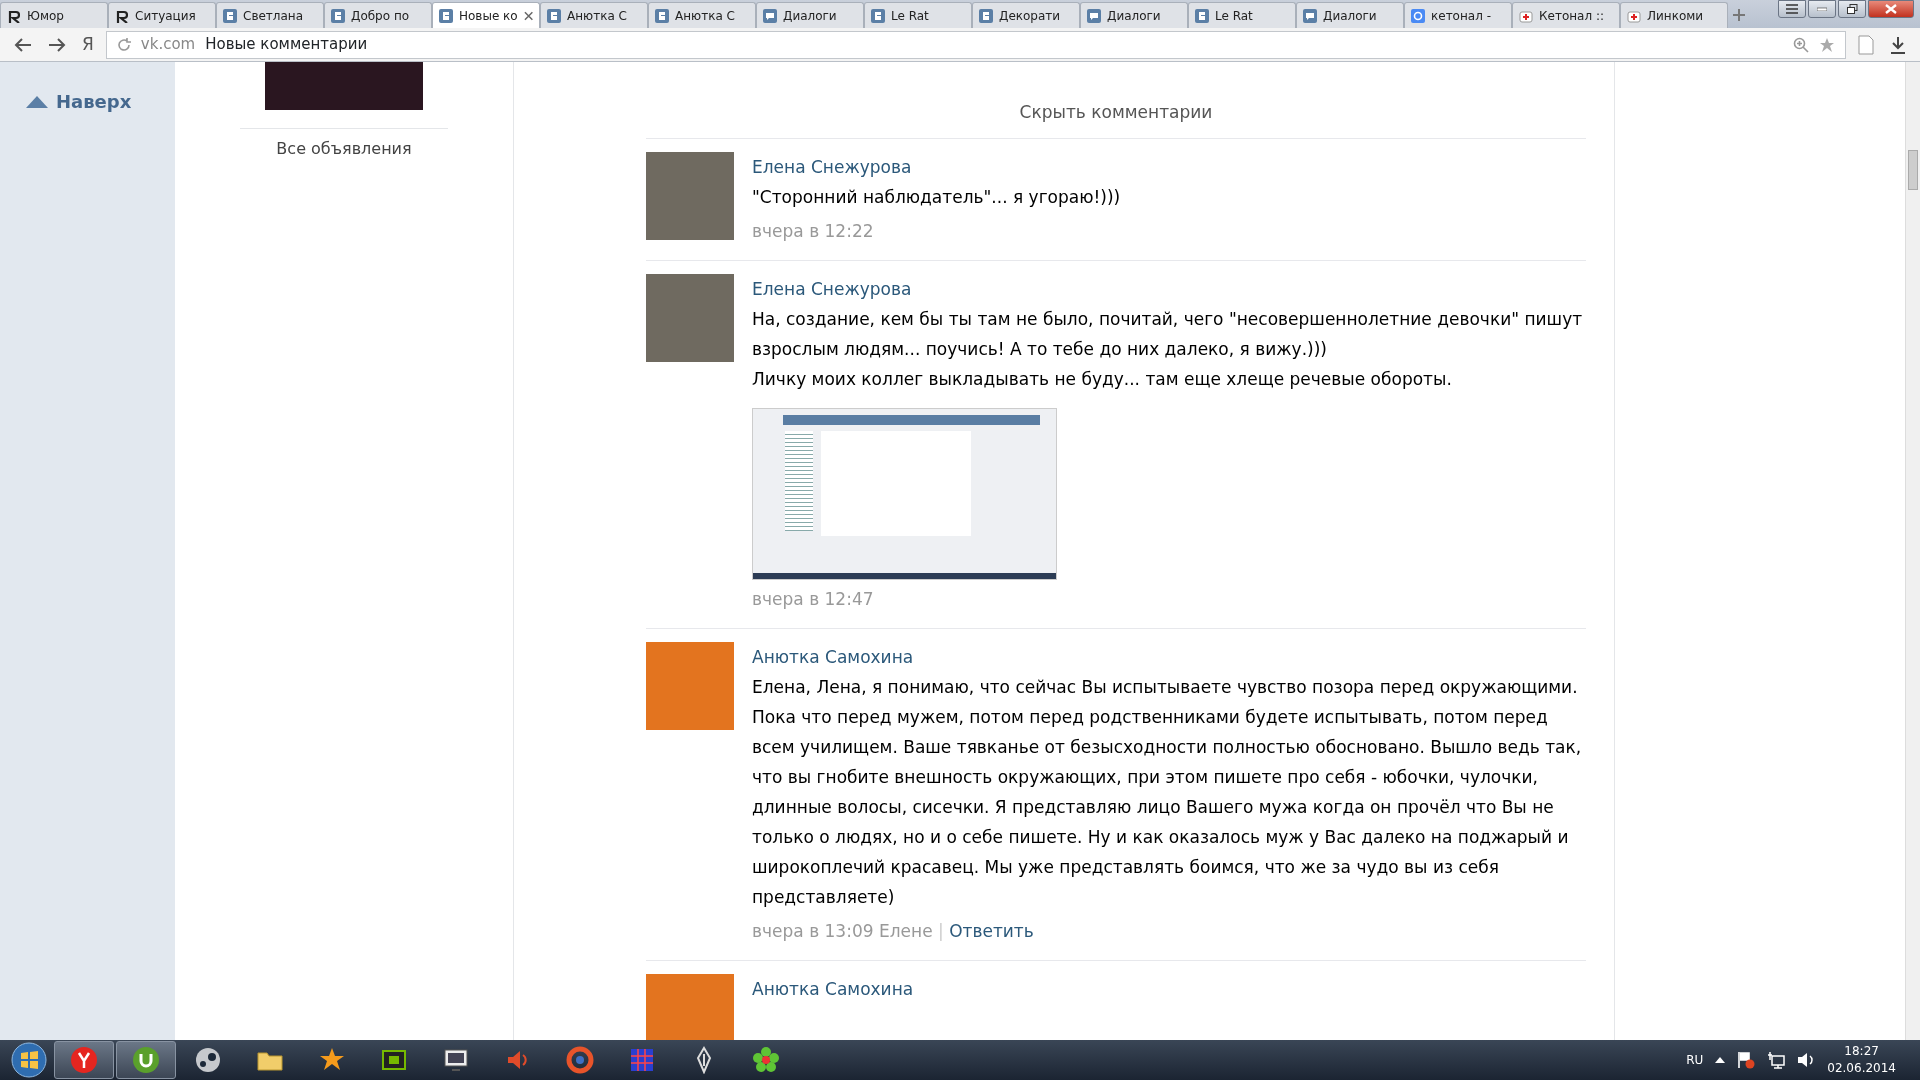 The width and height of the screenshot is (1920, 1080). I want to click on browser-tab: Юмор, so click(54, 15).